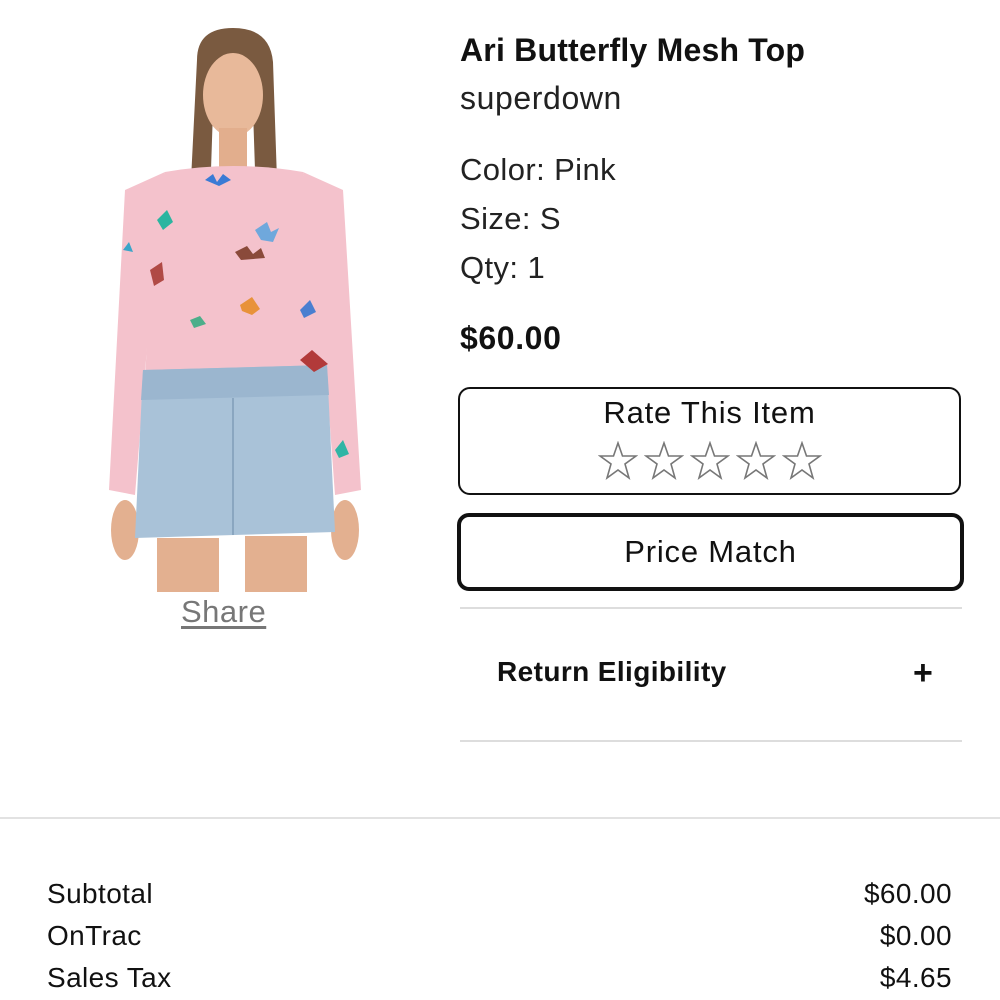 The width and height of the screenshot is (1000, 1000). Describe the element at coordinates (709, 412) in the screenshot. I see `rate-item-title: Rate This Item` at that location.